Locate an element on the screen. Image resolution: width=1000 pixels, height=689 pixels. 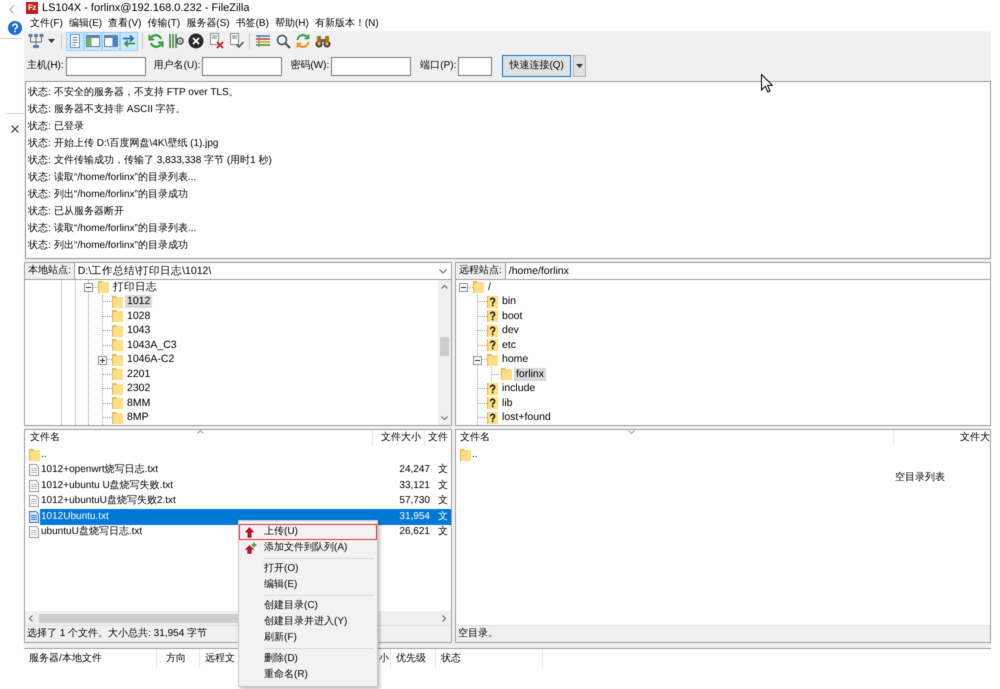
file-size: 33,121 is located at coordinates (414, 485).